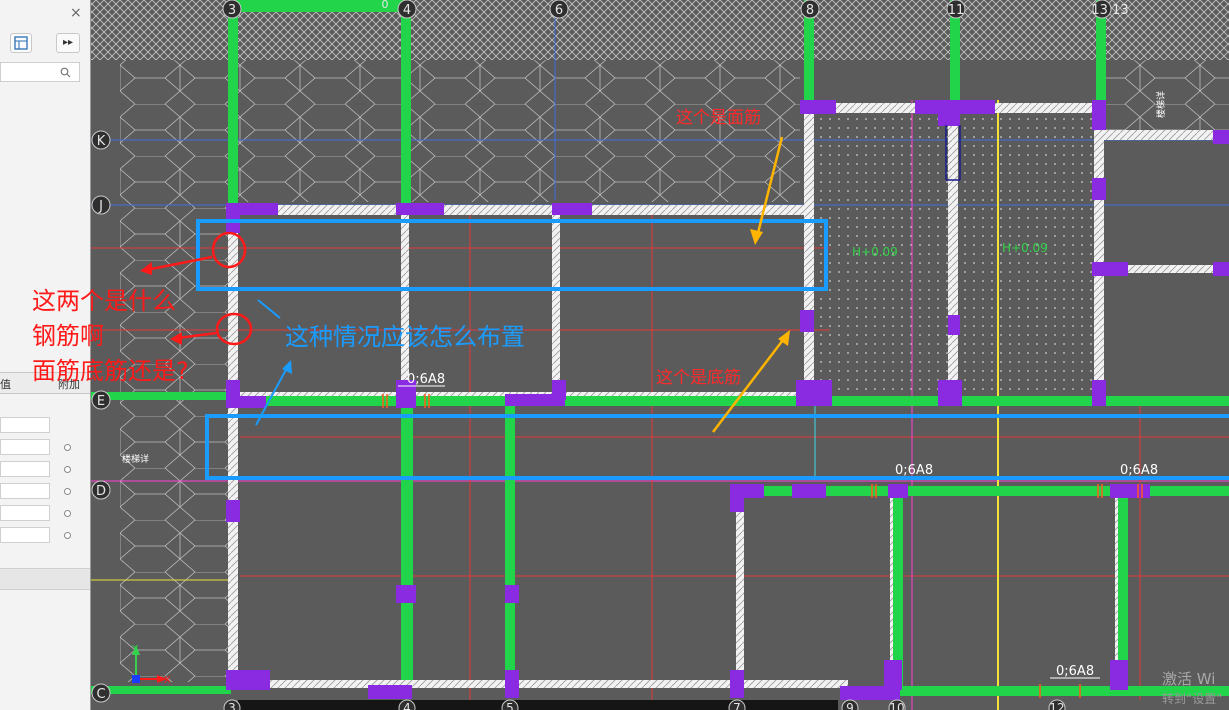 The width and height of the screenshot is (1229, 710). What do you see at coordinates (100, 694) in the screenshot?
I see `left-axis-label: C` at bounding box center [100, 694].